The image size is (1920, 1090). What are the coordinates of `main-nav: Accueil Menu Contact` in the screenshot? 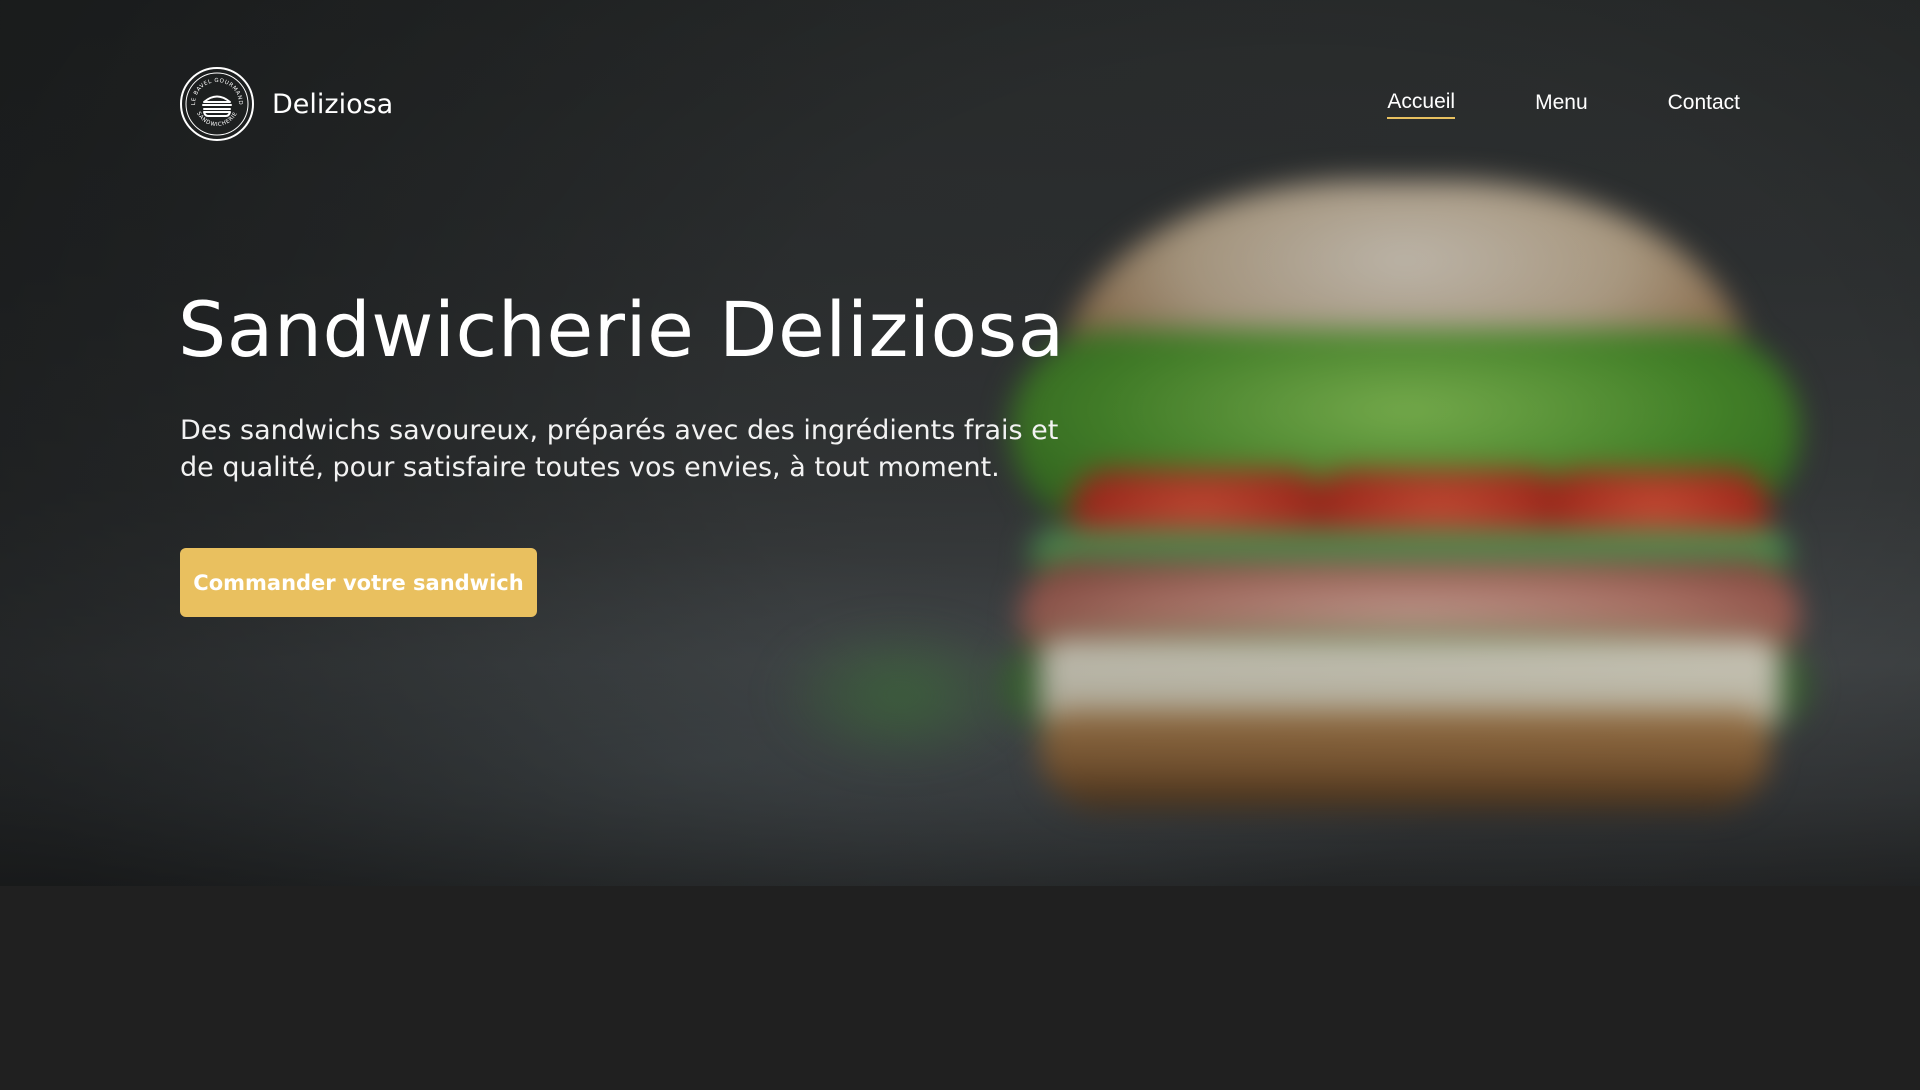 It's located at (1563, 104).